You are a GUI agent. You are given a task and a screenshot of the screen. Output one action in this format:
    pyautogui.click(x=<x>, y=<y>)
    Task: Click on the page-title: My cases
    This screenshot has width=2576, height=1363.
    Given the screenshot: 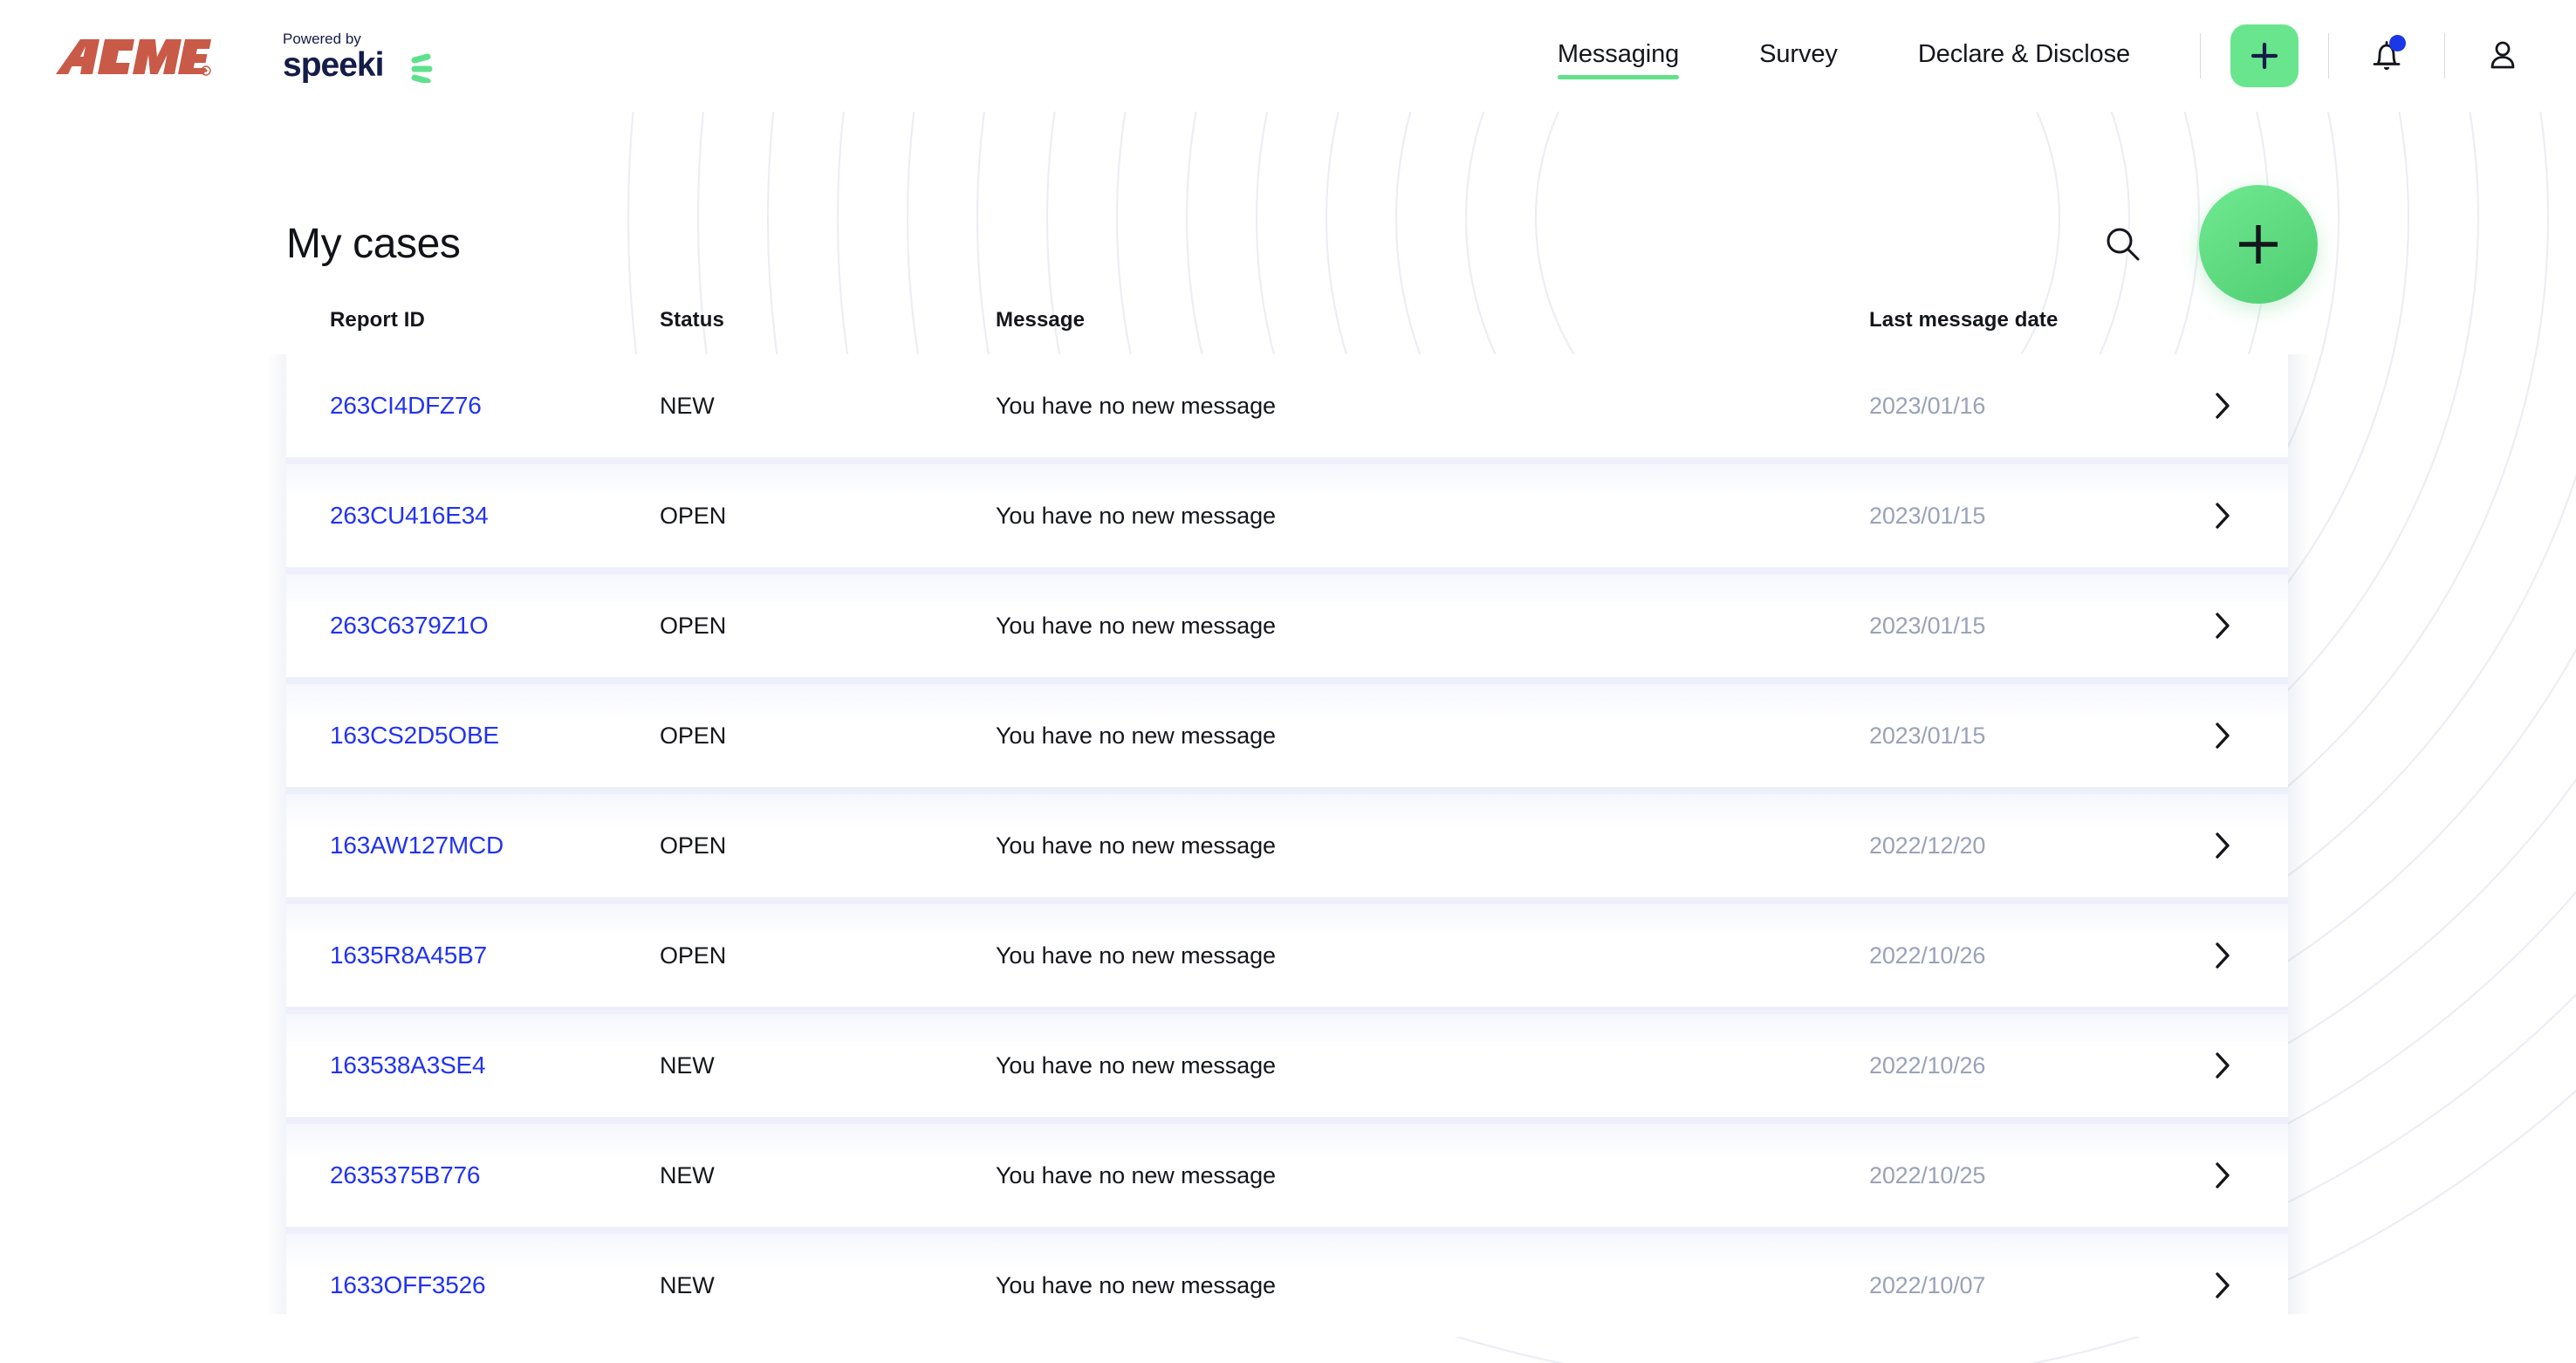 What is the action you would take?
    pyautogui.click(x=374, y=244)
    